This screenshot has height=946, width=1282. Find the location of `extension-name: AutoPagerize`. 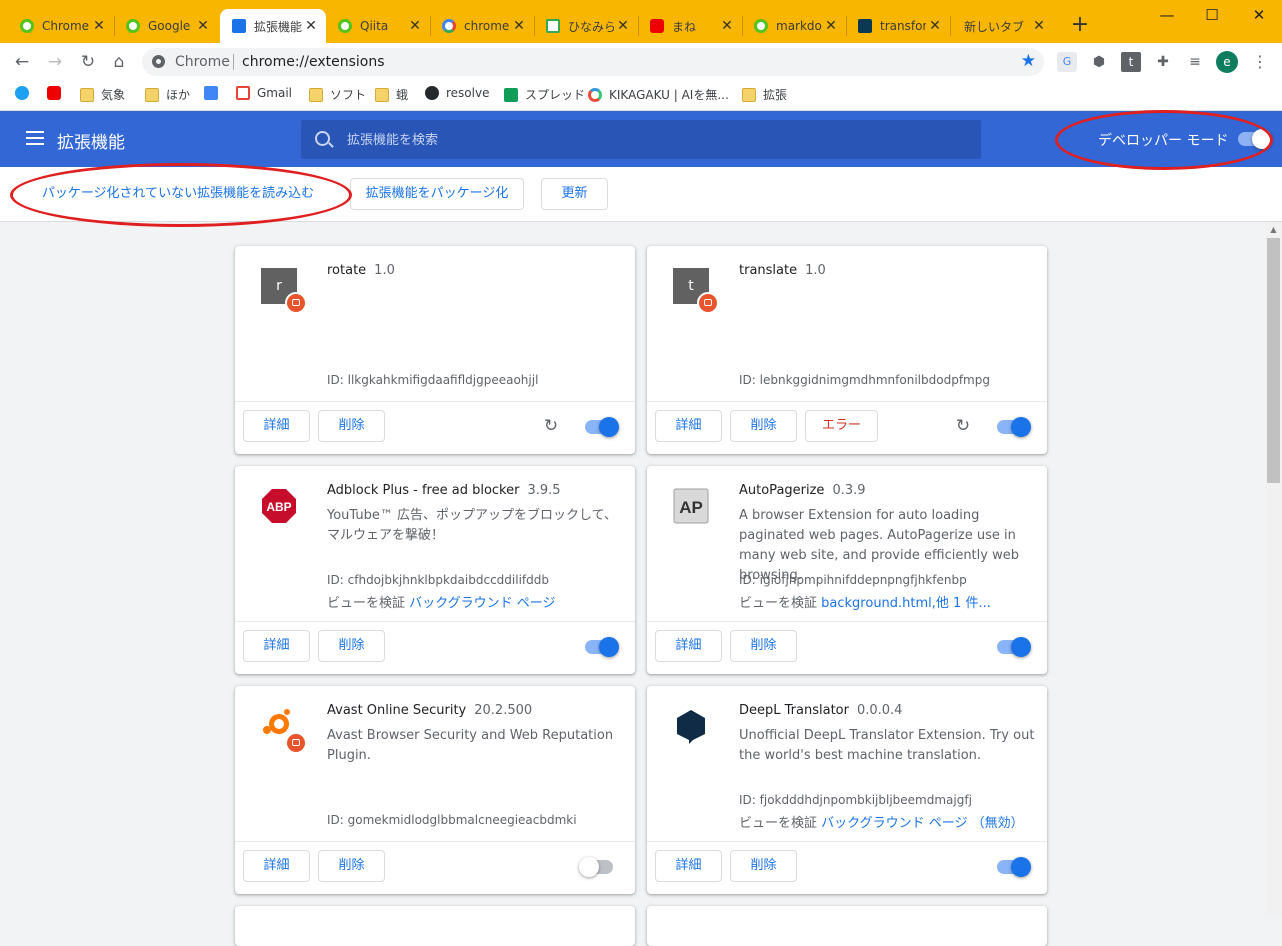

extension-name: AutoPagerize is located at coordinates (782, 490).